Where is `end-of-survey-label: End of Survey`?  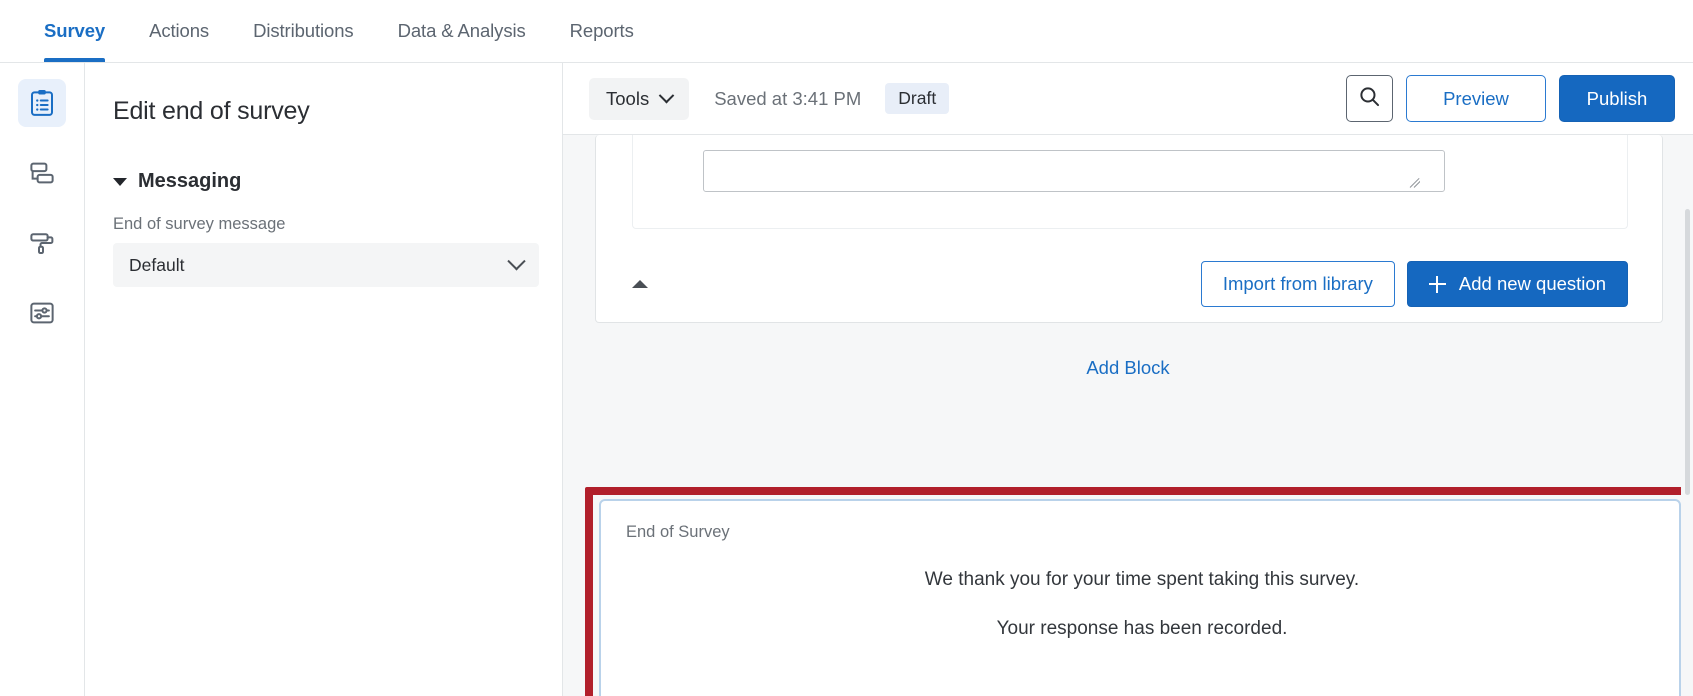
end-of-survey-label: End of Survey is located at coordinates (678, 532).